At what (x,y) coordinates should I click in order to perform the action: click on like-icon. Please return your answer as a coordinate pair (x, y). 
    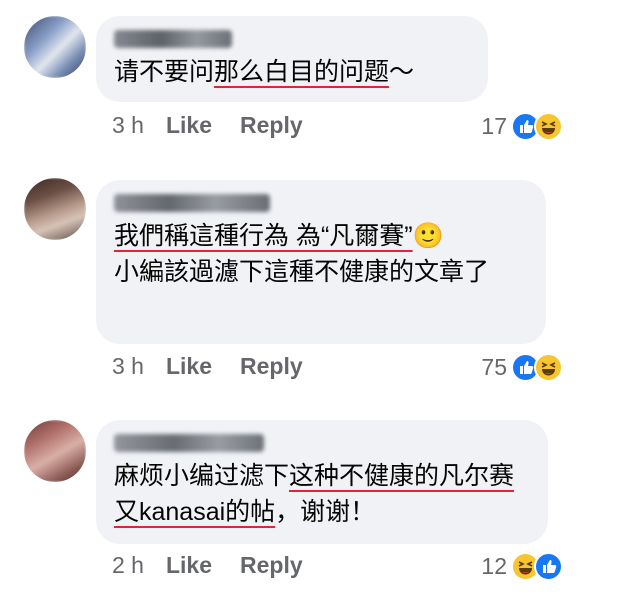
    Looking at the image, I should click on (548, 566).